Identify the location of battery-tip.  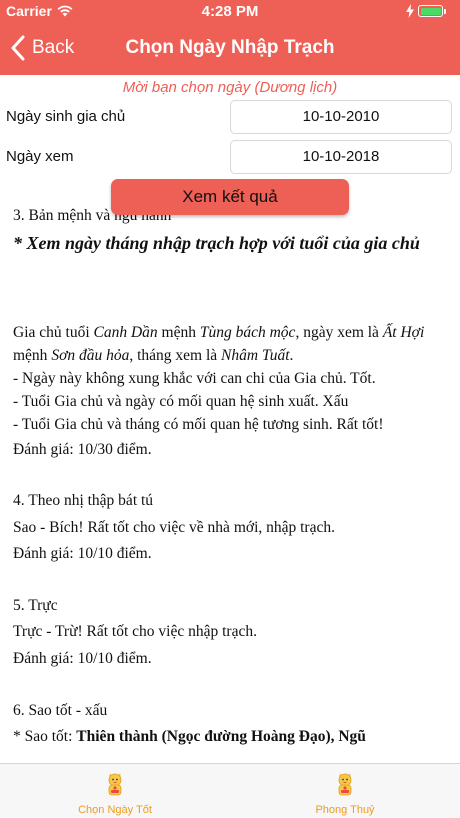
(445, 11).